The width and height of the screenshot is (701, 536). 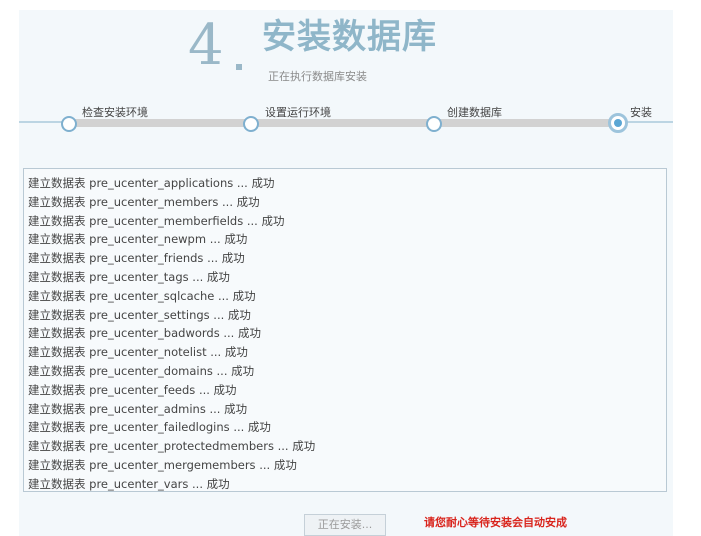 I want to click on log-line: 建立数据表 pre_ucenter_members ... 成功, so click(x=144, y=201).